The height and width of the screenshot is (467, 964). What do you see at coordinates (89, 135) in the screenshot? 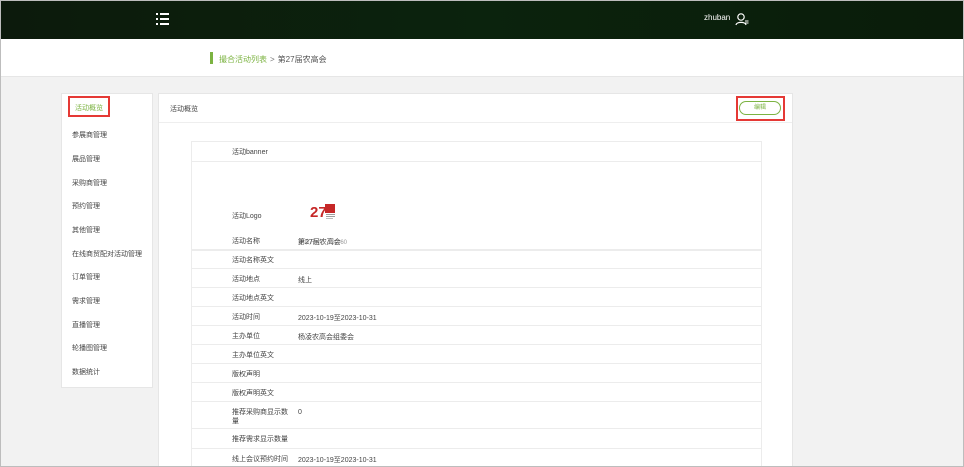
I see `sidebar-item-exhibitors: 参展商管理` at bounding box center [89, 135].